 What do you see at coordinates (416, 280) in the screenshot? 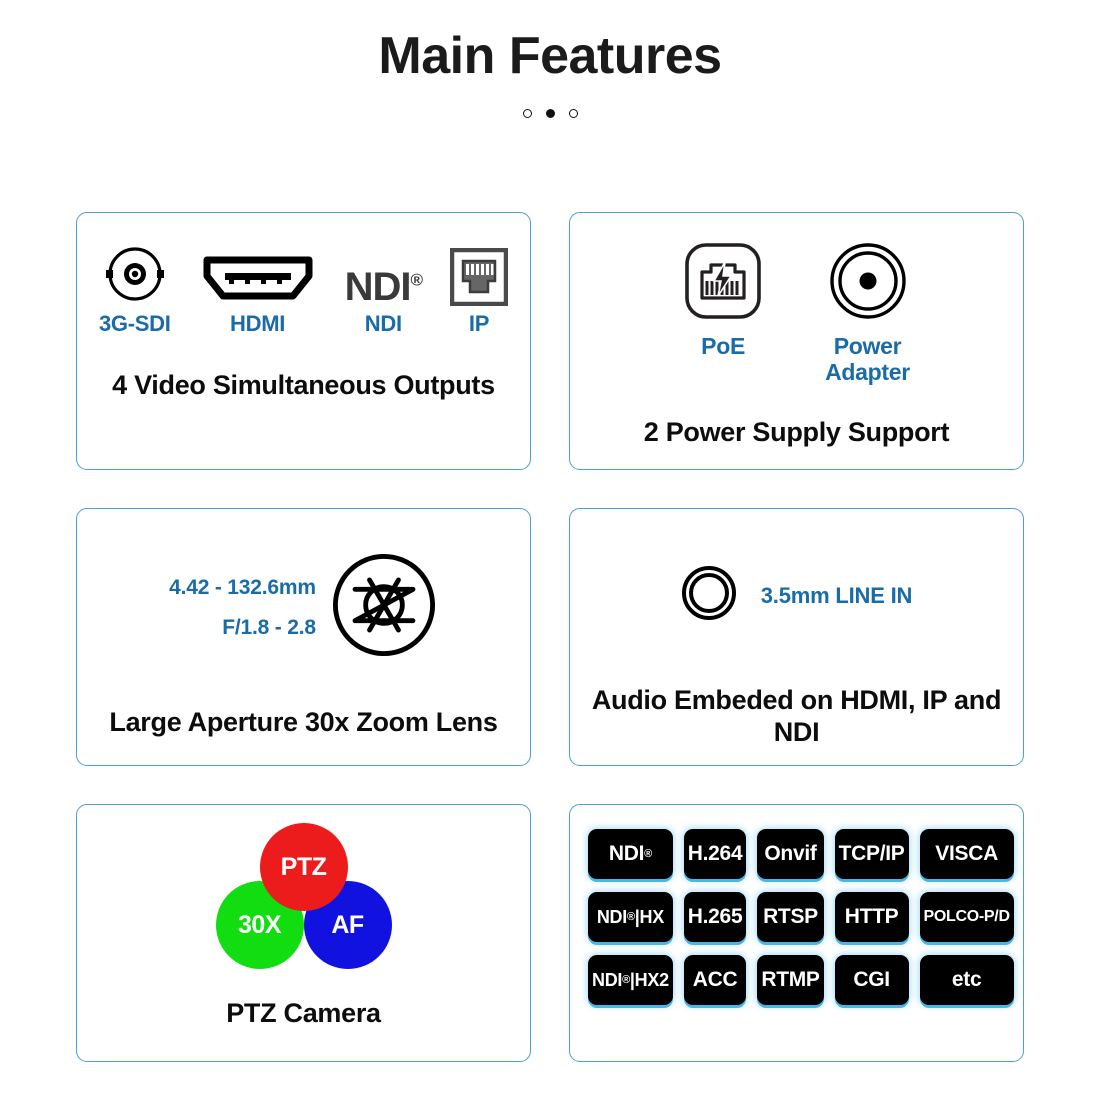
I see `ndi-registered-mark: ®` at bounding box center [416, 280].